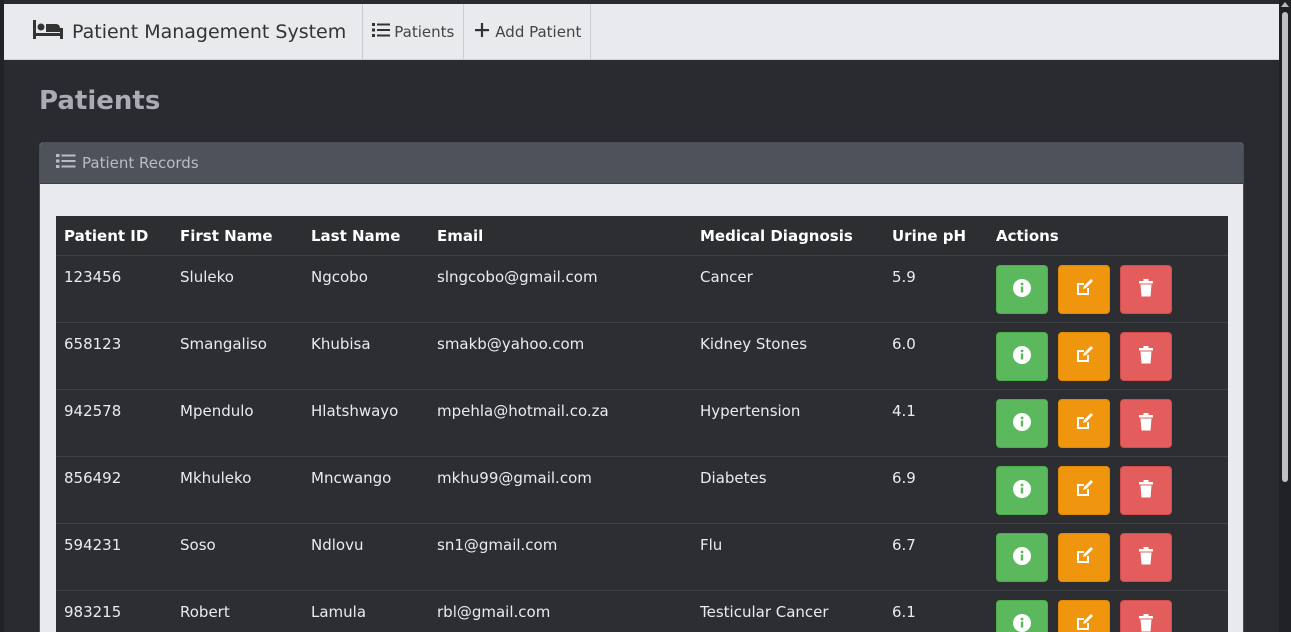 This screenshot has width=1291, height=632. Describe the element at coordinates (93, 277) in the screenshot. I see `patient-id-cell: 123456` at that location.